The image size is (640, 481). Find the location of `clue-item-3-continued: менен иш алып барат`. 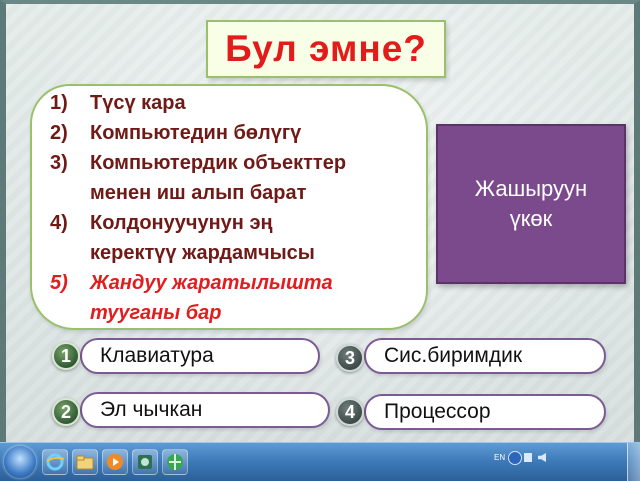

clue-item-3-continued: менен иш алып барат is located at coordinates (233, 193).